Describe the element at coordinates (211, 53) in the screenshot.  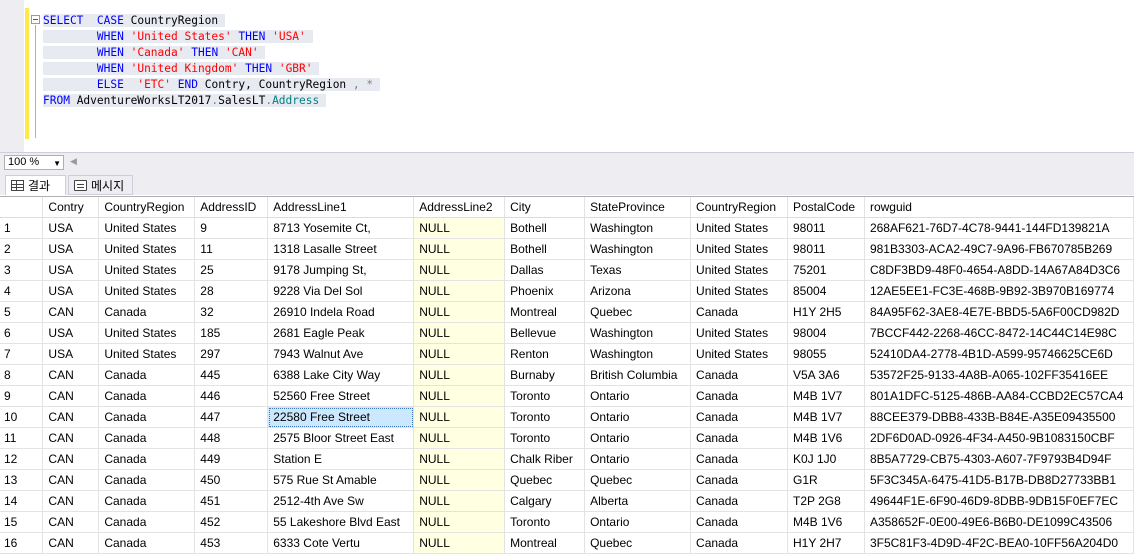
I see `code-line: WHEN 'Canada' THEN 'CAN'` at that location.